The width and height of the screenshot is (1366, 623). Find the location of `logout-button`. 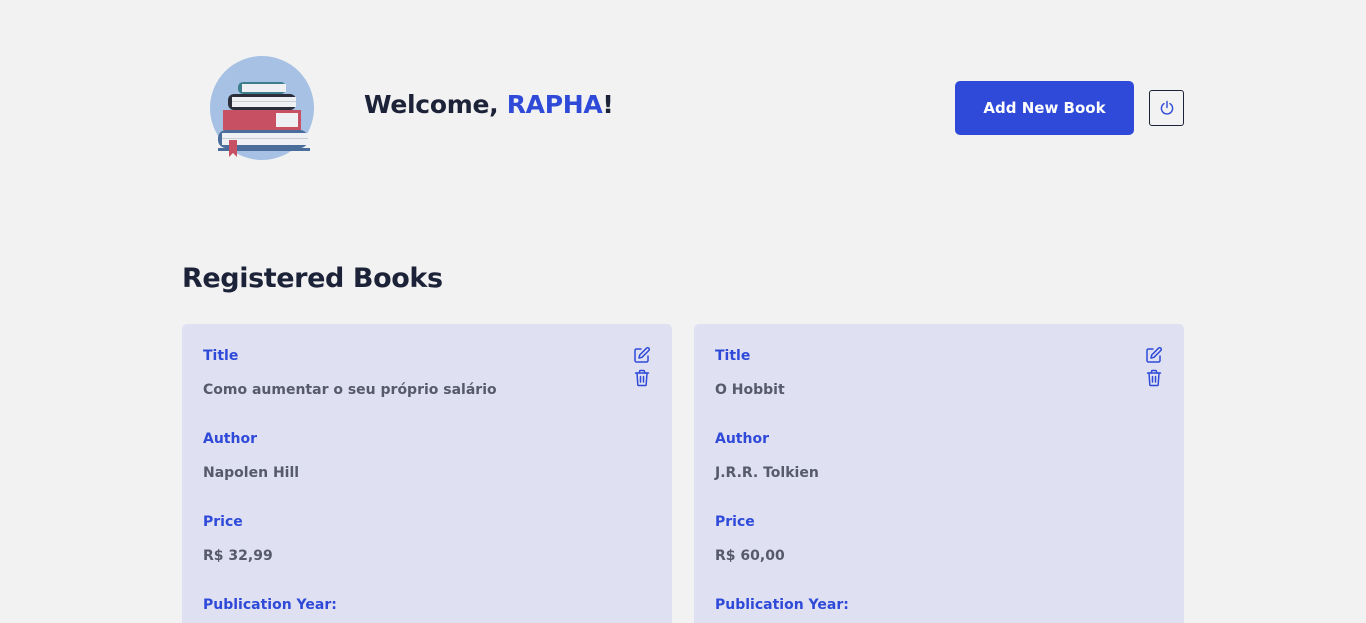

logout-button is located at coordinates (1166, 108).